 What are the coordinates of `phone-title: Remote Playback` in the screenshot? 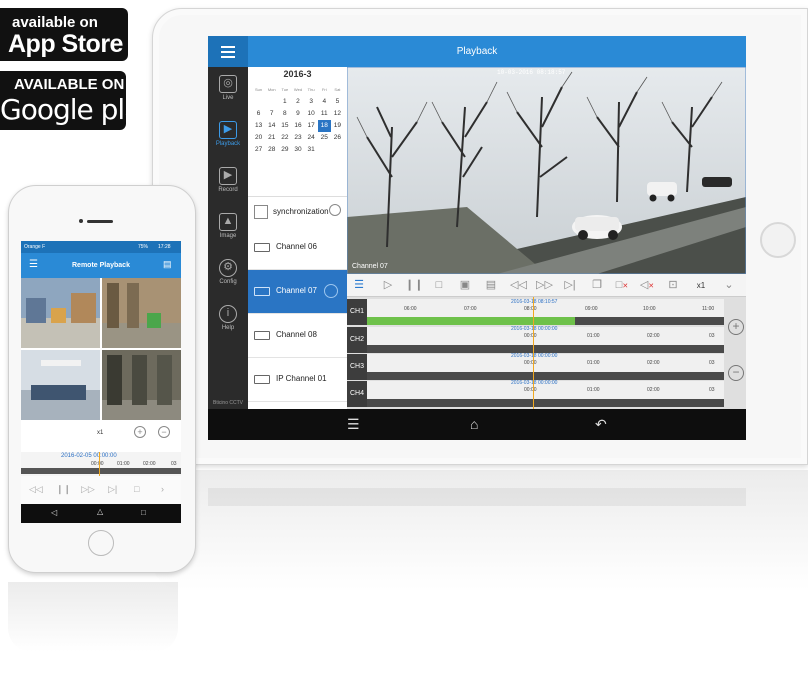 It's located at (101, 265).